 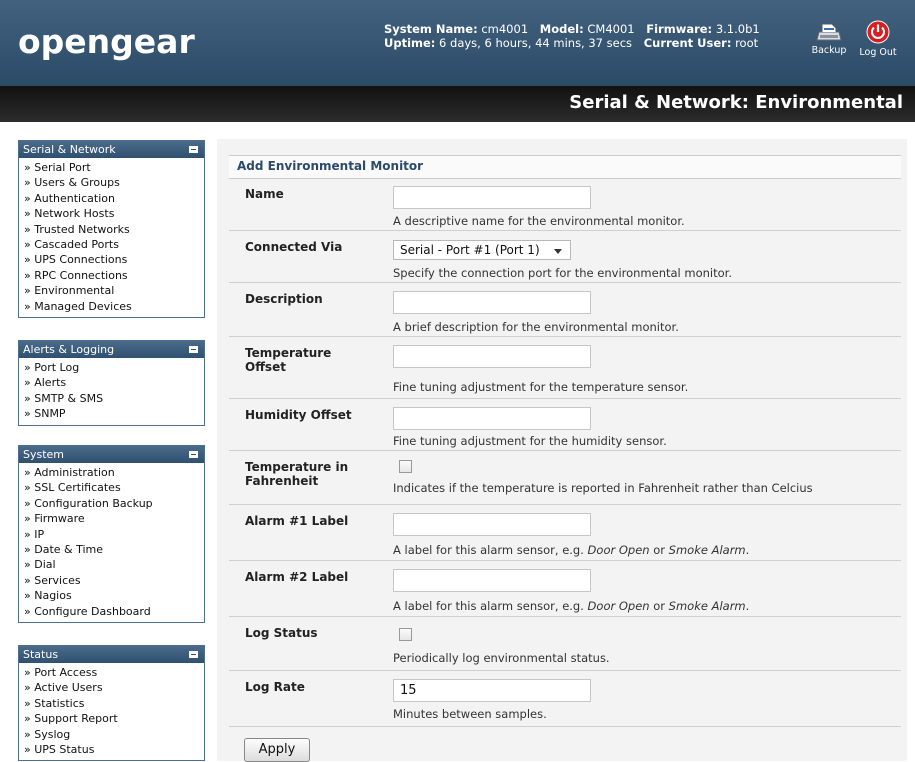 I want to click on sidebar-item-administration: » Administration, so click(x=114, y=472).